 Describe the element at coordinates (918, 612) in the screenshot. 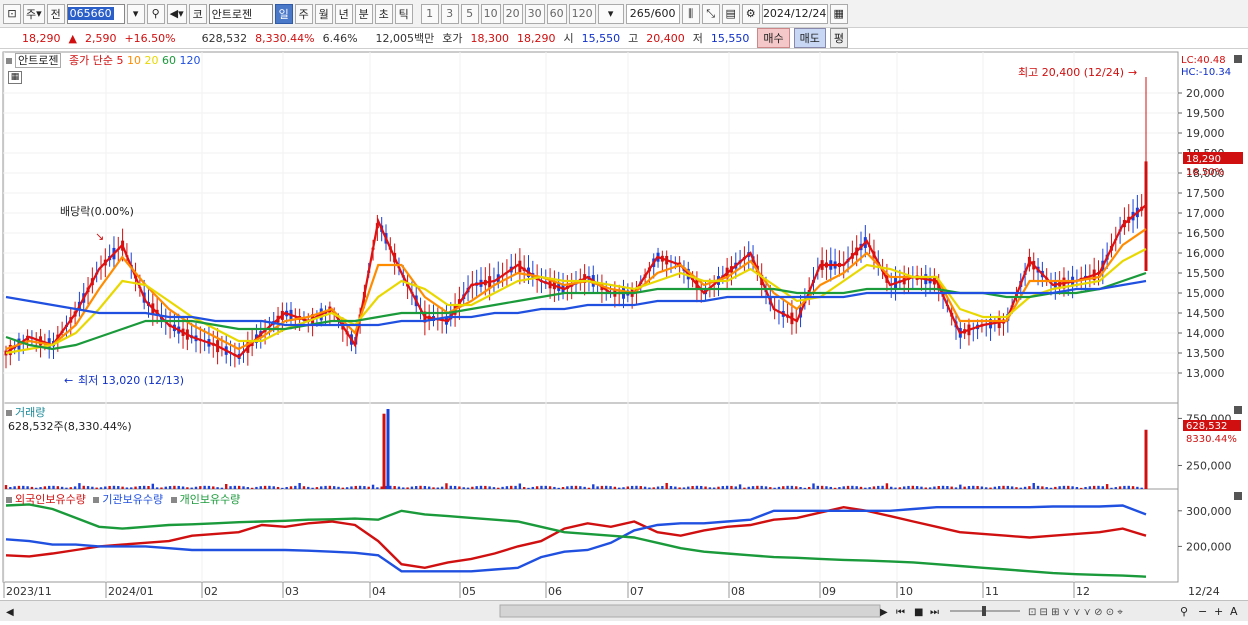

I see `stop-icon: ■` at that location.